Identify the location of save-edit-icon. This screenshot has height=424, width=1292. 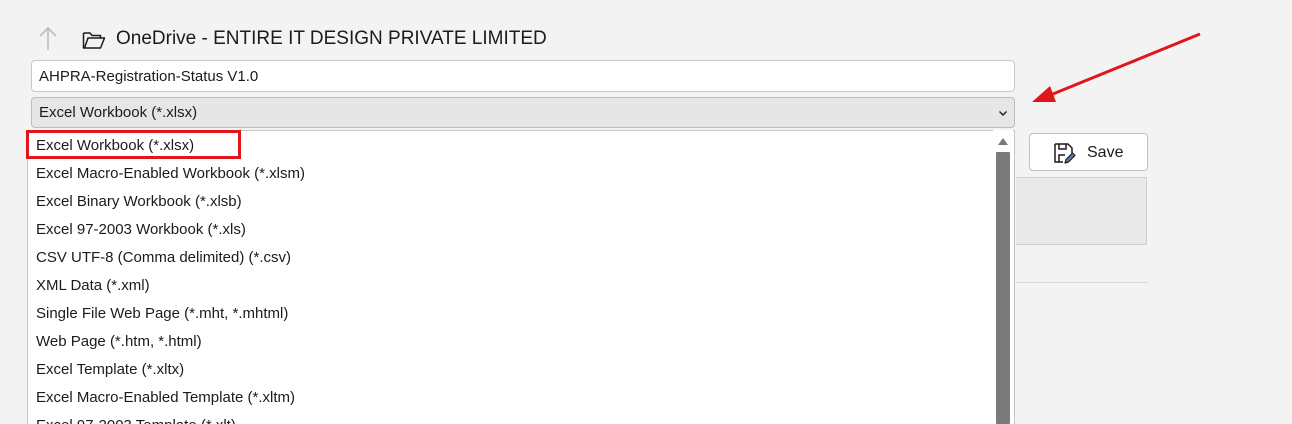
(1065, 153).